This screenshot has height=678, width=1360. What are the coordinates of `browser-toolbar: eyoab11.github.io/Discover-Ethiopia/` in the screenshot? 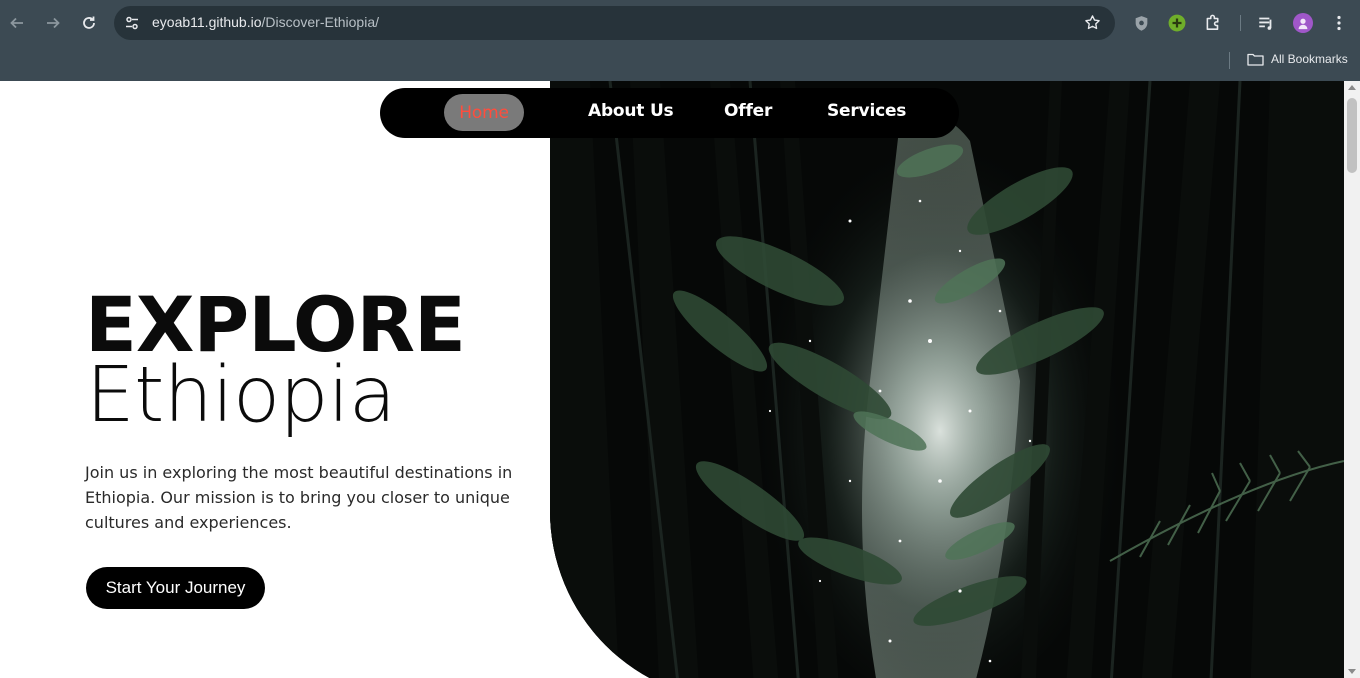 It's located at (680, 23).